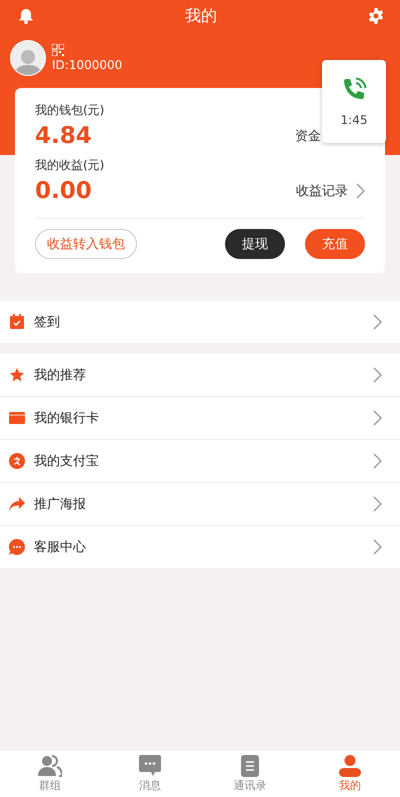  I want to click on bell-icon, so click(26, 16).